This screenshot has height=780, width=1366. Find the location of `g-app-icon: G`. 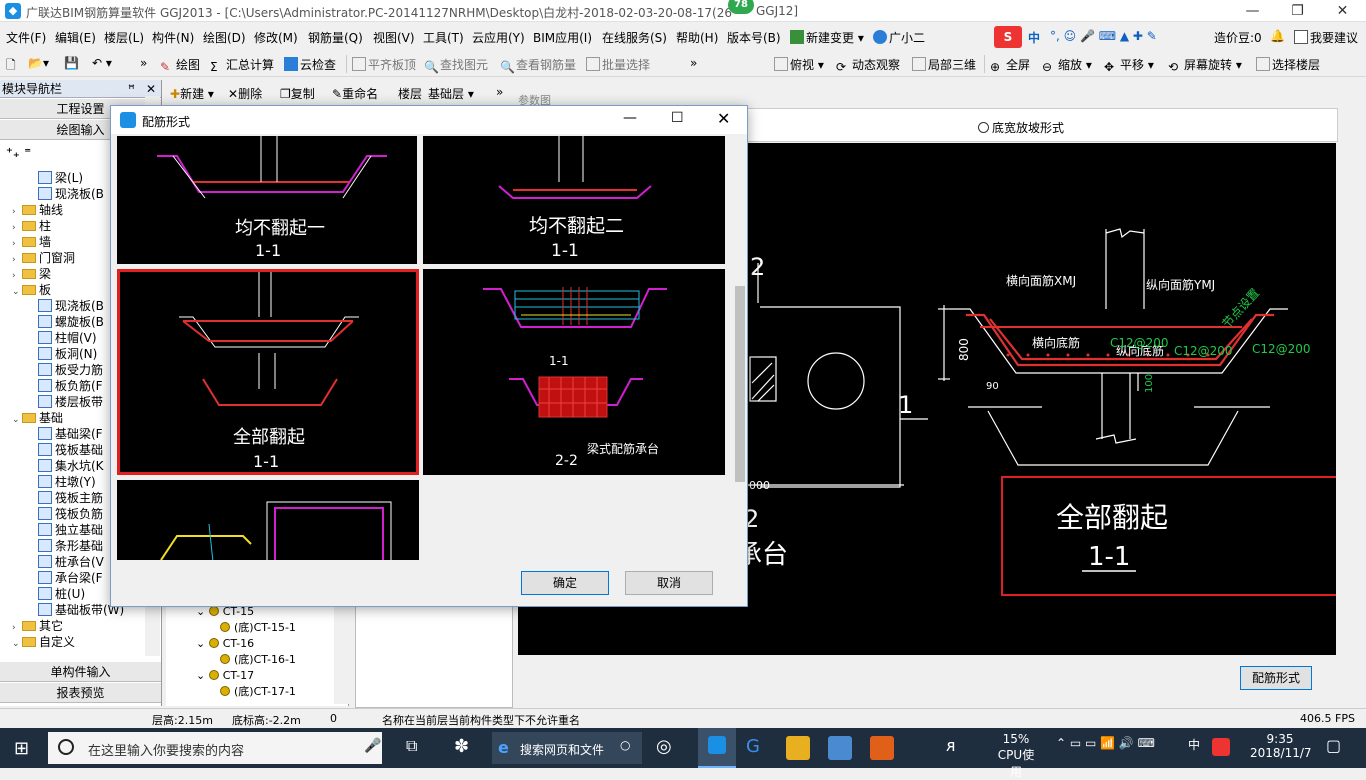

g-app-icon: G is located at coordinates (753, 746).